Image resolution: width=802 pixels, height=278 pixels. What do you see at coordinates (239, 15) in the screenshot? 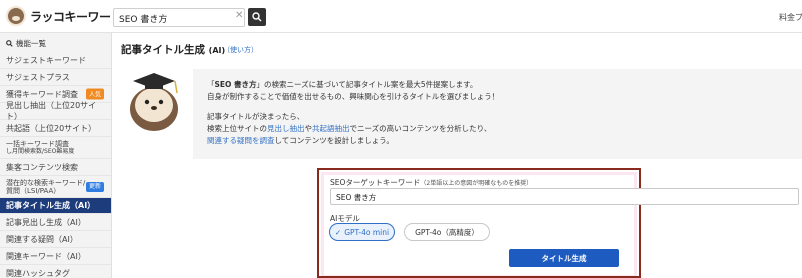
I see `close-icon: ✕` at bounding box center [239, 15].